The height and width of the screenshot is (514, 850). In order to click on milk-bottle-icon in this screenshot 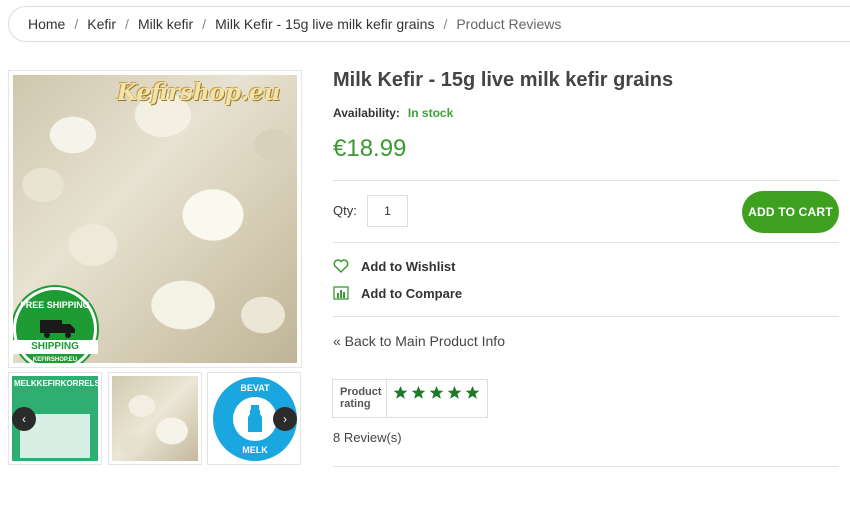, I will do `click(255, 418)`.